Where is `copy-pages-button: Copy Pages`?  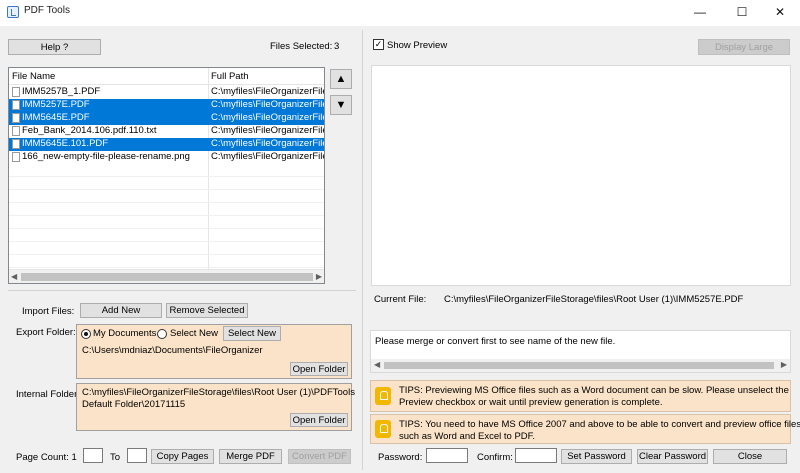 copy-pages-button: Copy Pages is located at coordinates (182, 456).